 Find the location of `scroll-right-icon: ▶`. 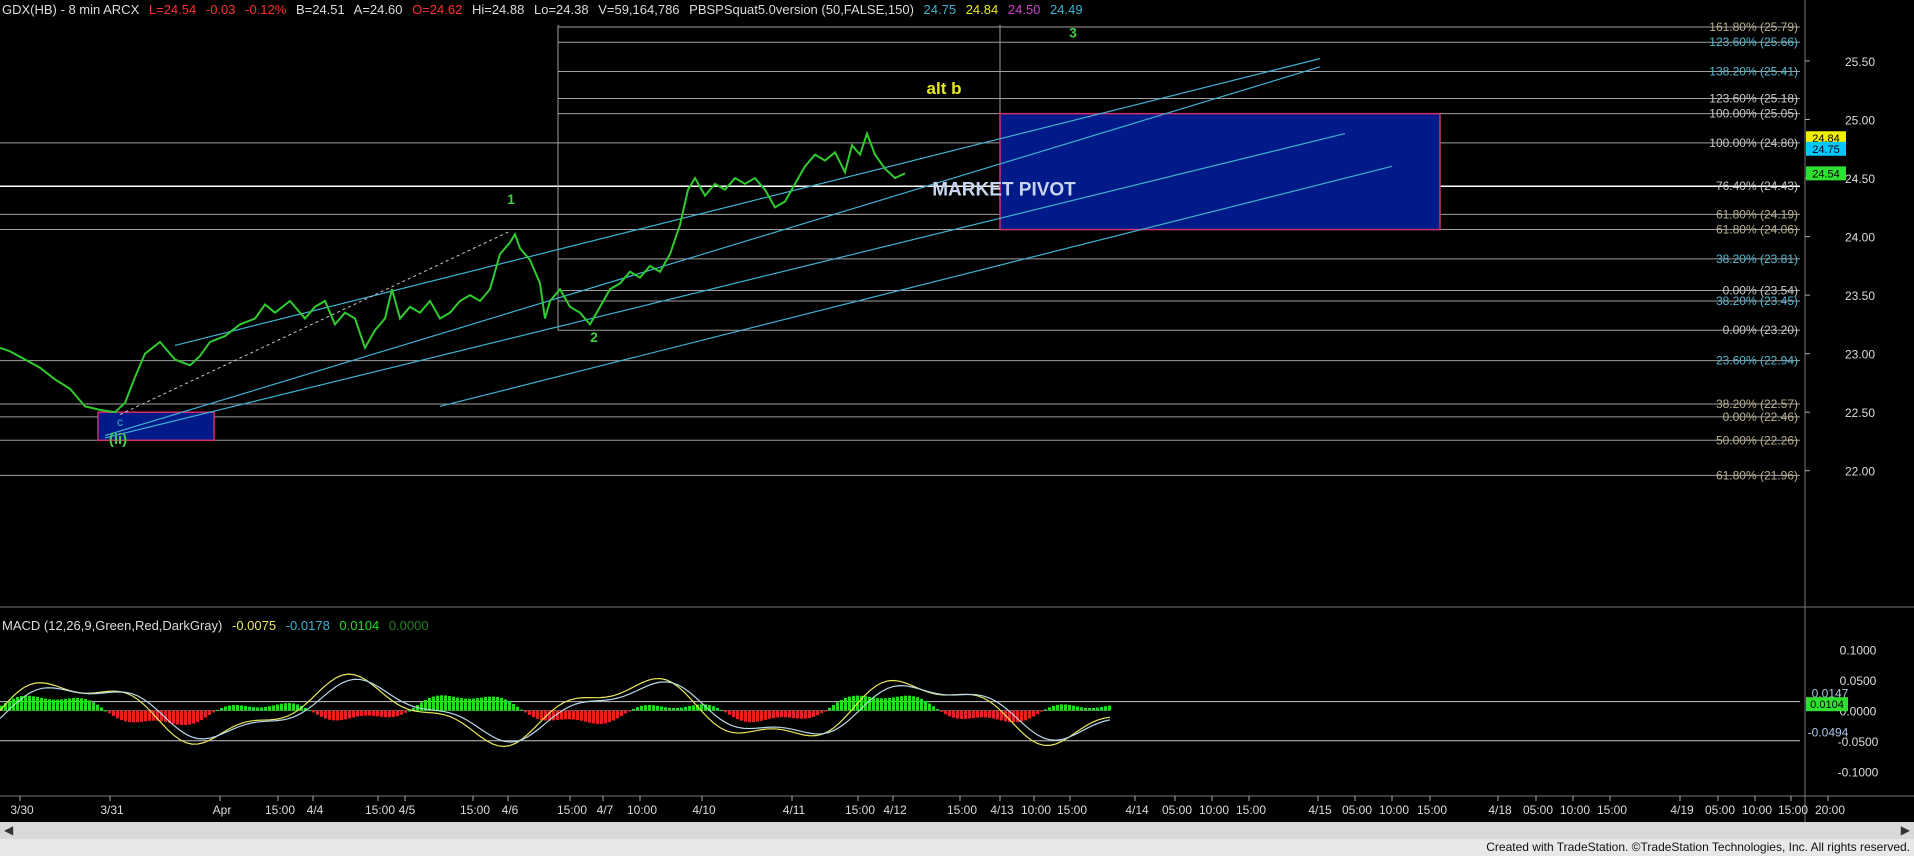

scroll-right-icon: ▶ is located at coordinates (1905, 830).